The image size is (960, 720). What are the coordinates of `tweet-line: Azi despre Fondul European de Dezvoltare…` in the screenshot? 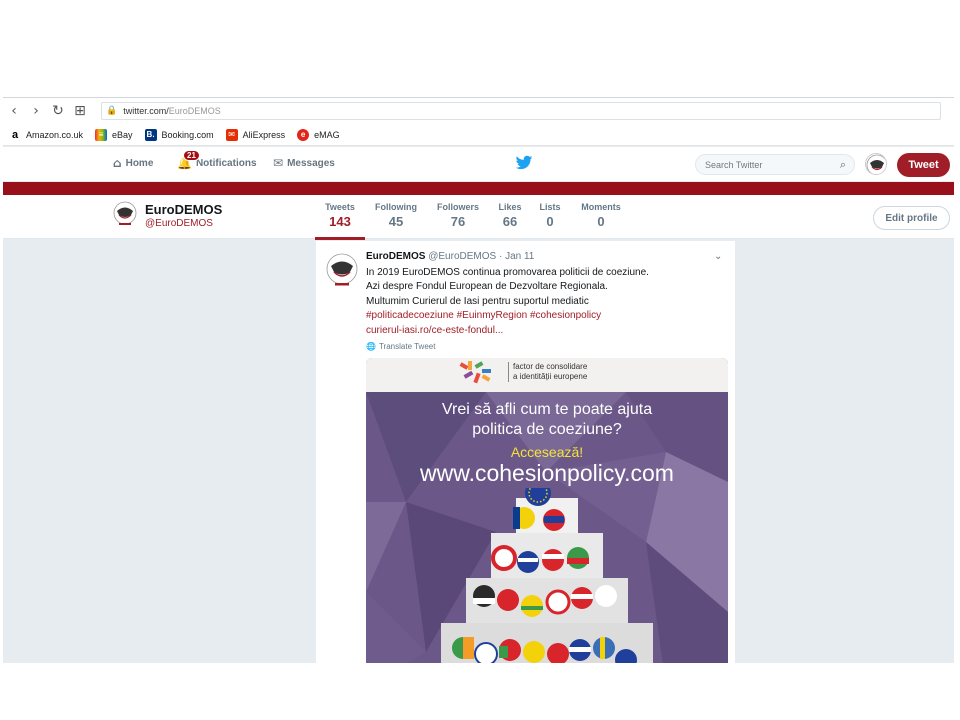 It's located at (487, 287).